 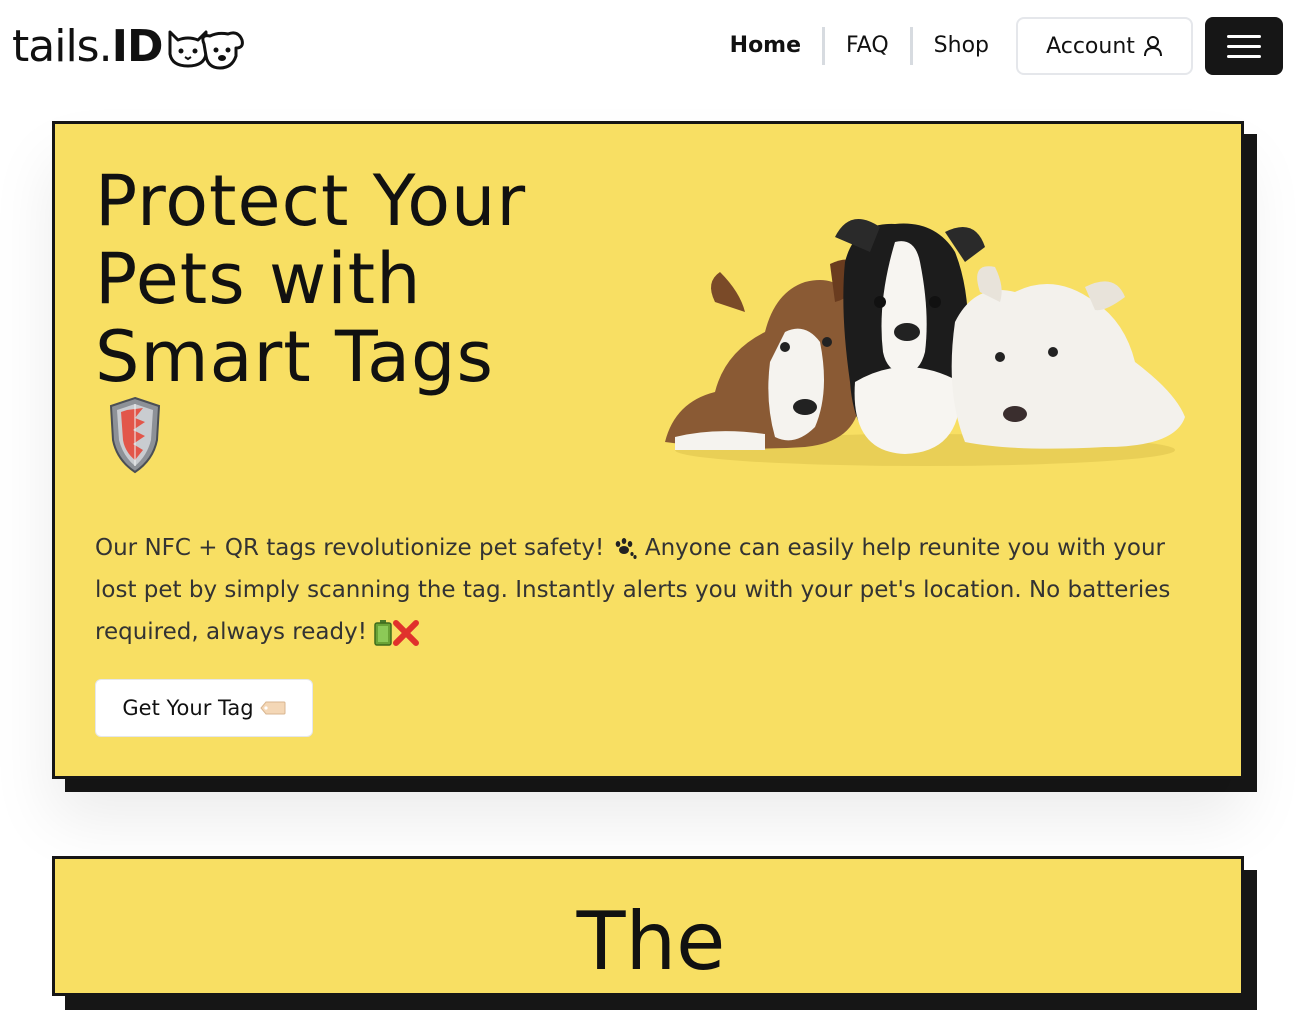 What do you see at coordinates (925, 342) in the screenshot?
I see `puppies-photo` at bounding box center [925, 342].